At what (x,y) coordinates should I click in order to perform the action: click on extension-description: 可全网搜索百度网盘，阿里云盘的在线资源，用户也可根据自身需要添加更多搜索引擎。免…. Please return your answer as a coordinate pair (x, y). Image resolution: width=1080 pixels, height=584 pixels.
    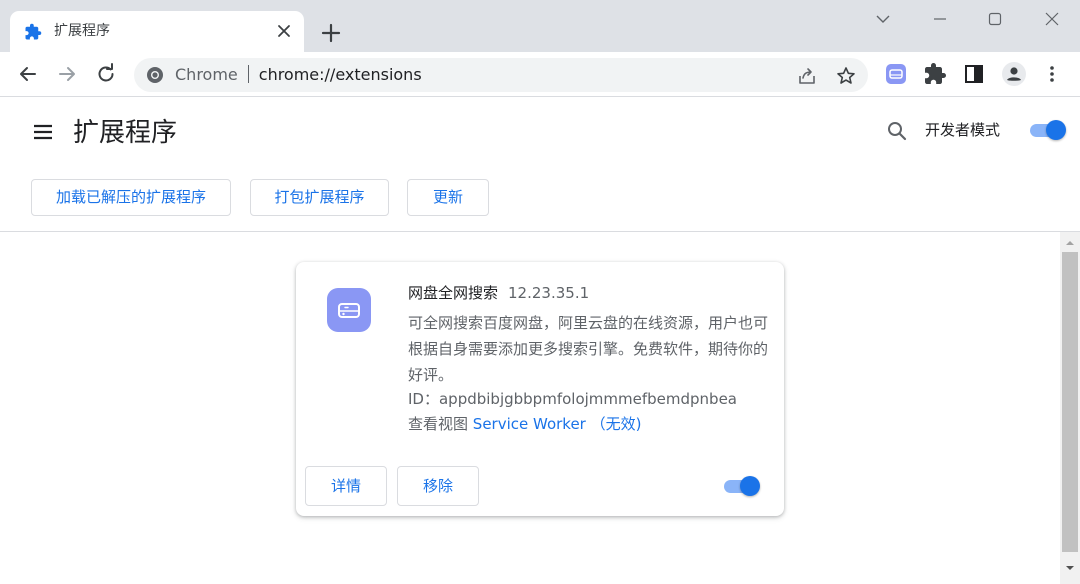
    Looking at the image, I should click on (588, 349).